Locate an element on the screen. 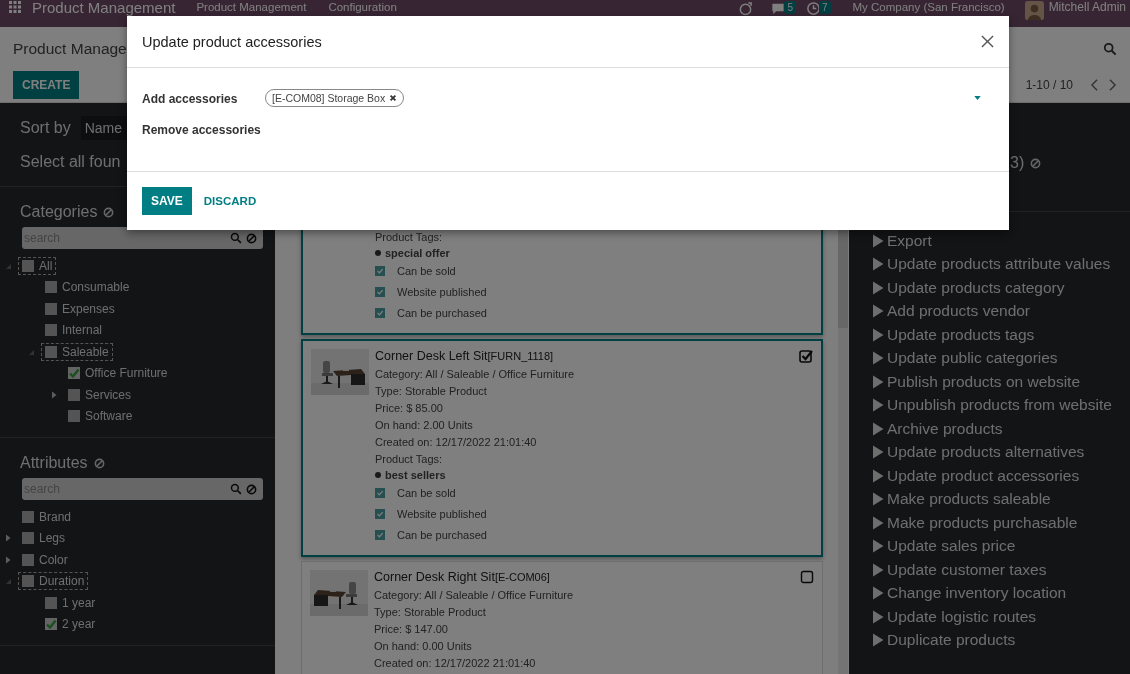 The image size is (1130, 674). action-label: Update logistic routes is located at coordinates (962, 616).